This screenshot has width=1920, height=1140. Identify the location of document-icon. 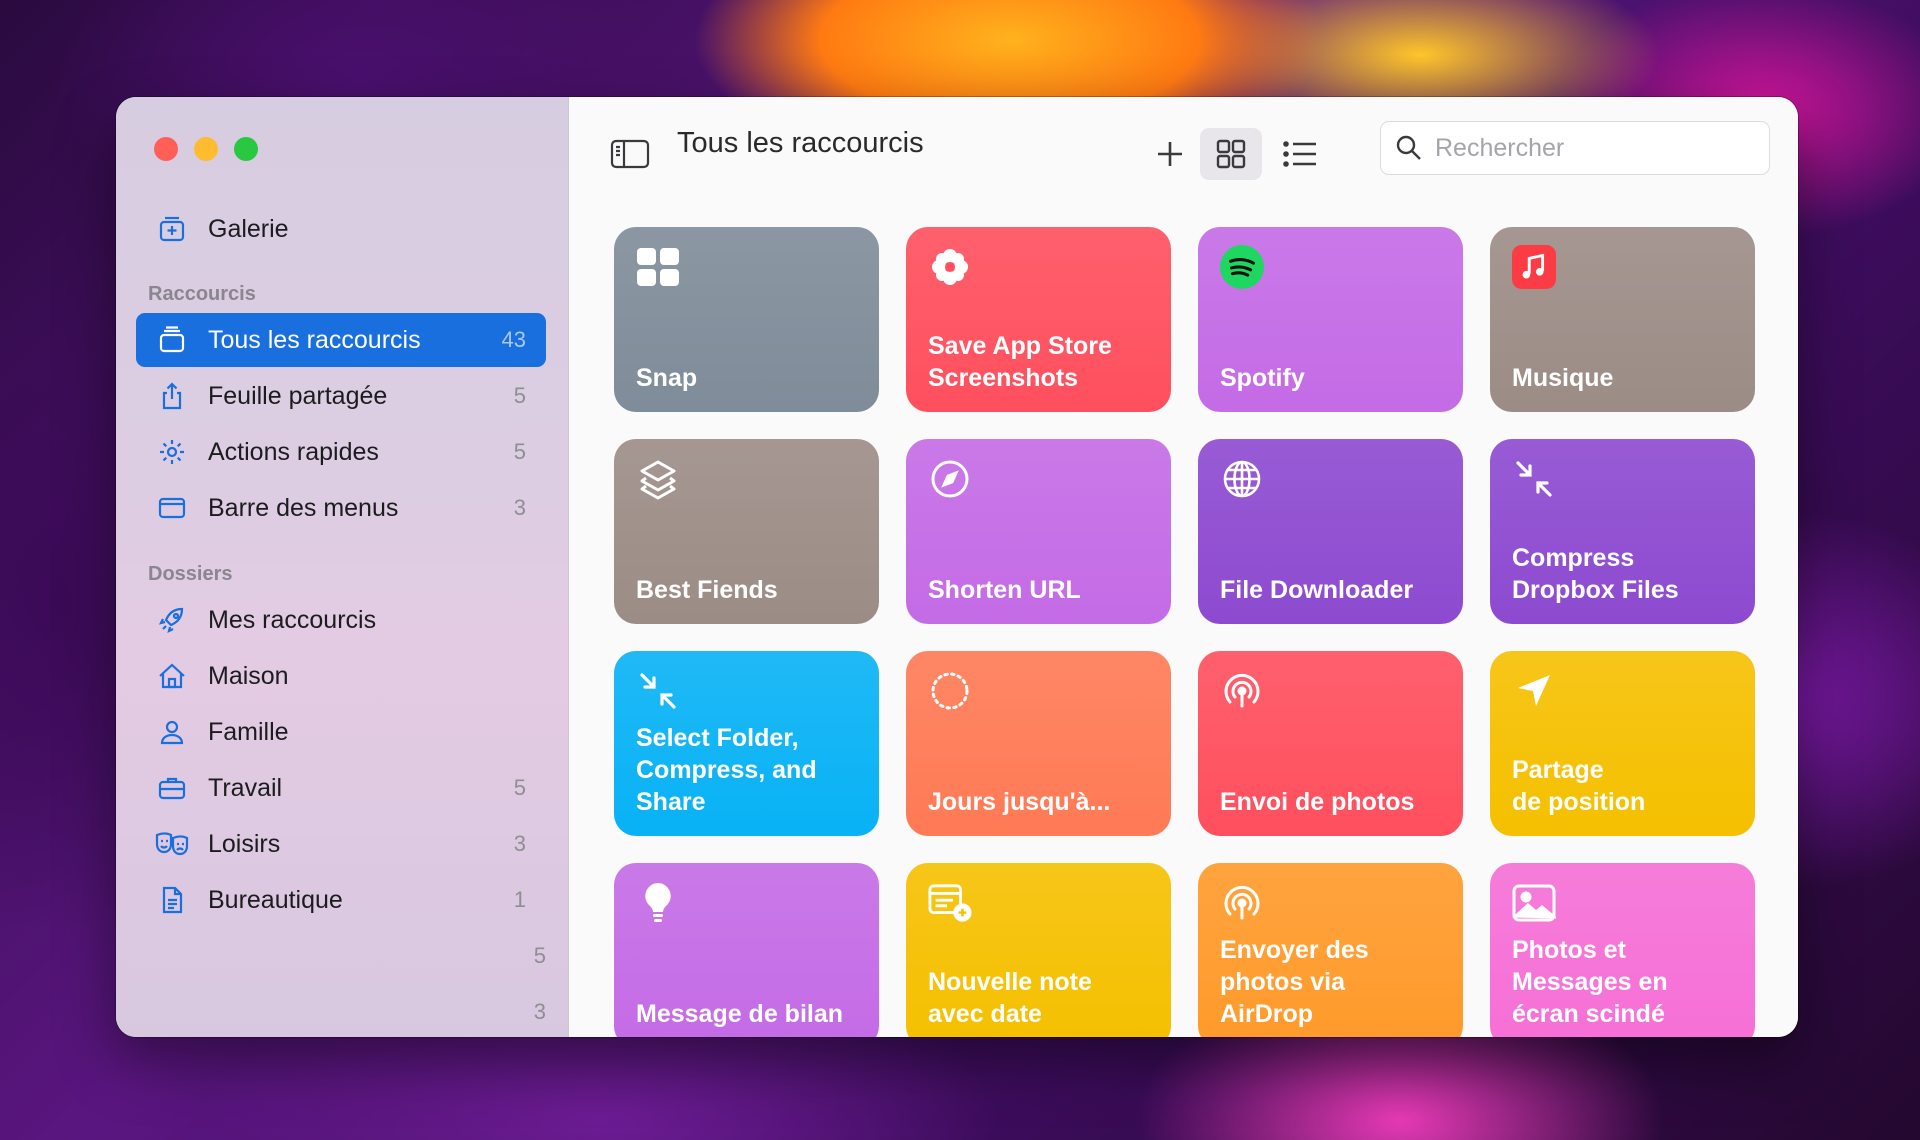
(168, 900).